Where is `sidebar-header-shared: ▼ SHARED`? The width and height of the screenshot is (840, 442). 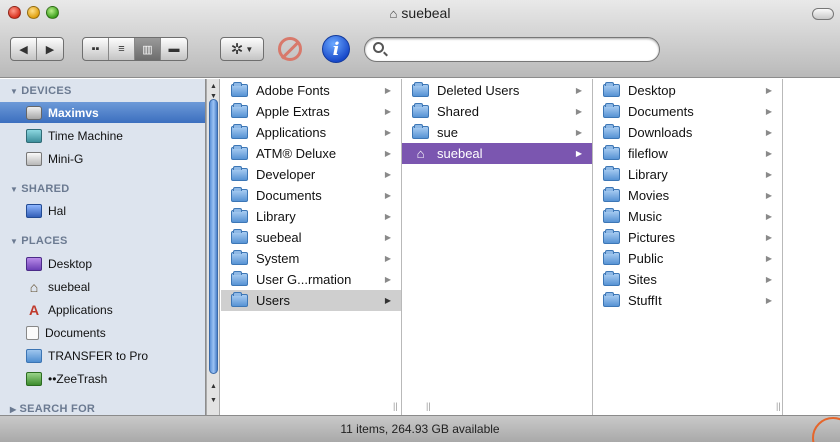 sidebar-header-shared: ▼ SHARED is located at coordinates (39, 189).